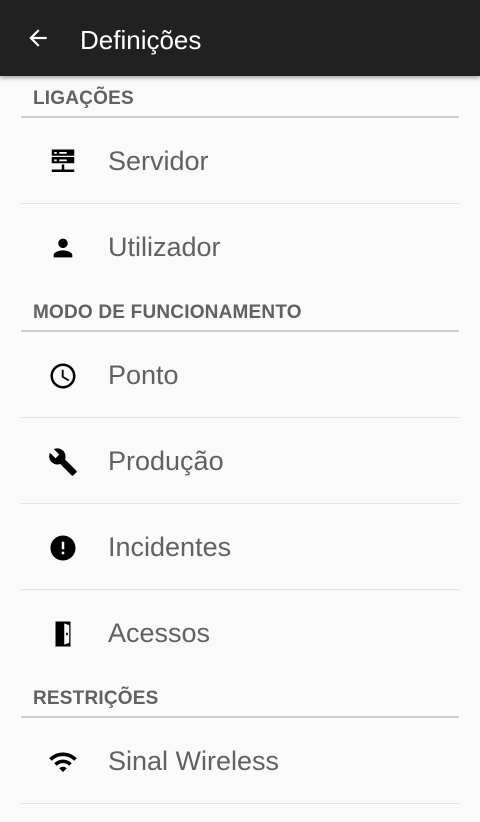 Image resolution: width=480 pixels, height=822 pixels. What do you see at coordinates (166, 461) in the screenshot?
I see `settings-item-label: Produção` at bounding box center [166, 461].